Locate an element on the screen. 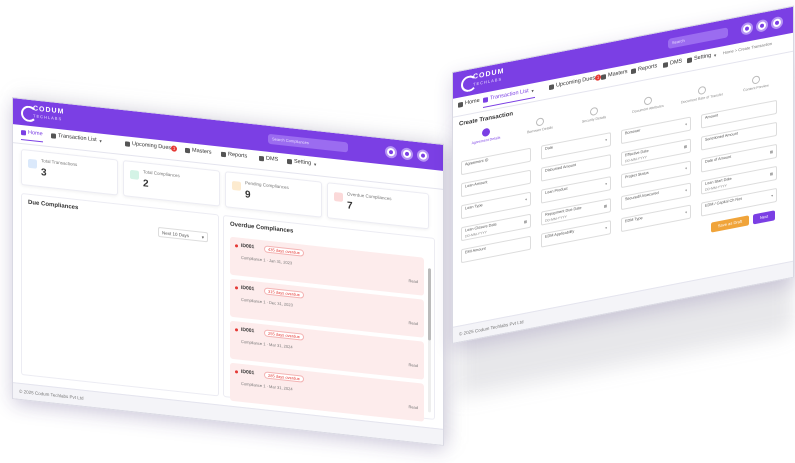 The image size is (795, 463). field-label: Amount is located at coordinates (712, 116).